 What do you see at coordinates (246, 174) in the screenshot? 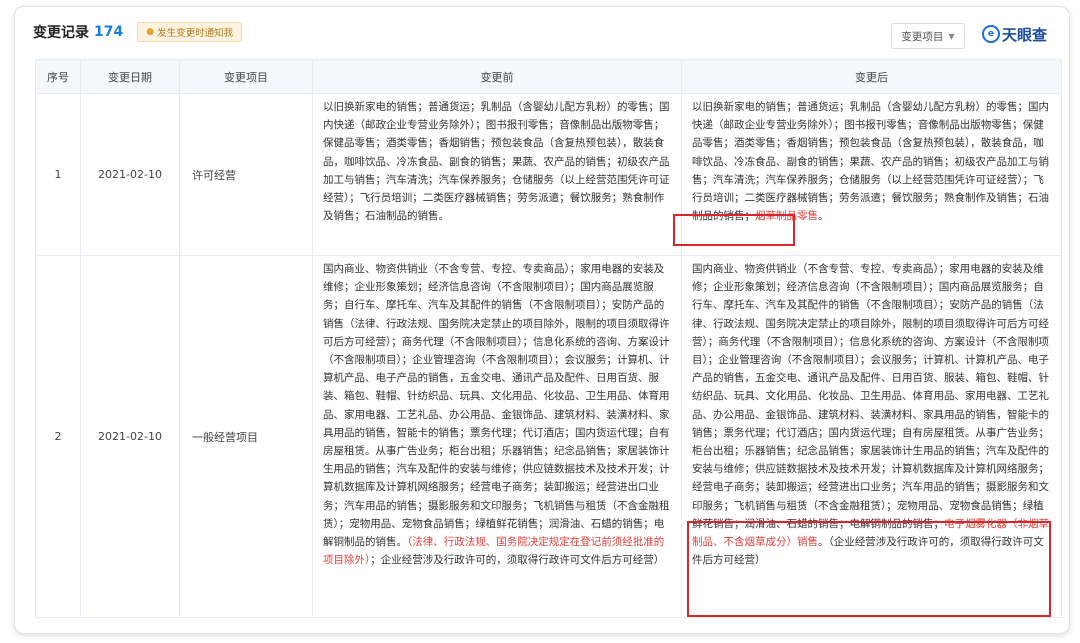
I see `row-item: 许可经营` at bounding box center [246, 174].